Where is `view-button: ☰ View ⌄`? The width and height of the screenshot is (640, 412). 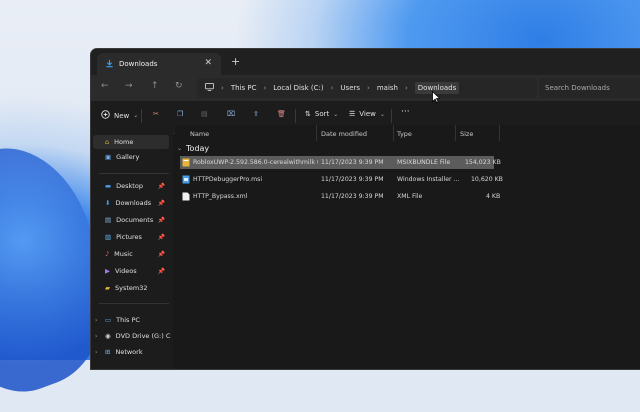
view-button: ☰ View ⌄ is located at coordinates (367, 114).